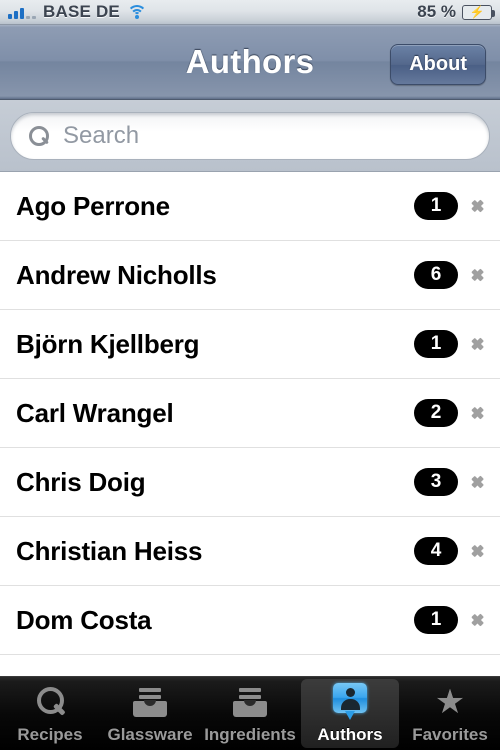 Image resolution: width=500 pixels, height=750 pixels. I want to click on person-pin-icon, so click(350, 702).